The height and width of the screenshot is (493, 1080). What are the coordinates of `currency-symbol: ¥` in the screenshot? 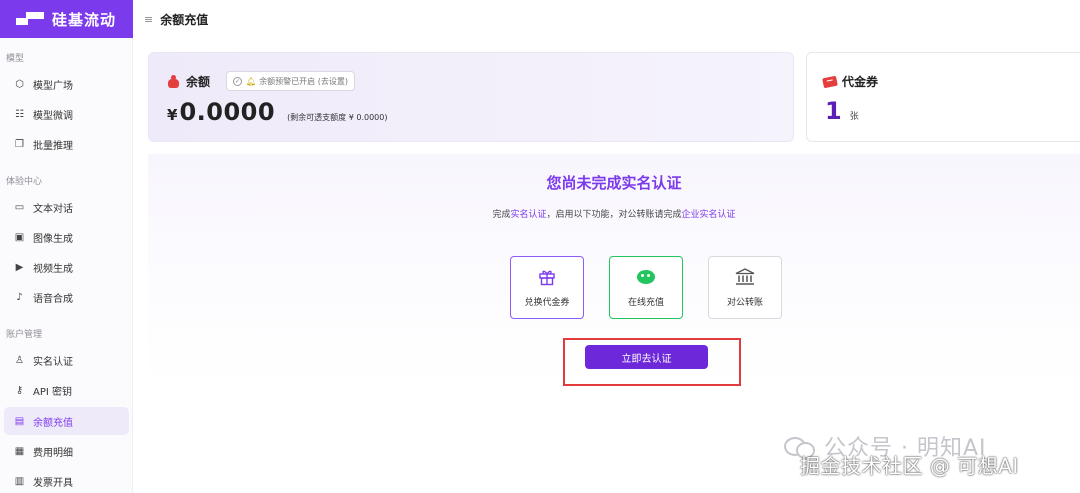 It's located at (172, 115).